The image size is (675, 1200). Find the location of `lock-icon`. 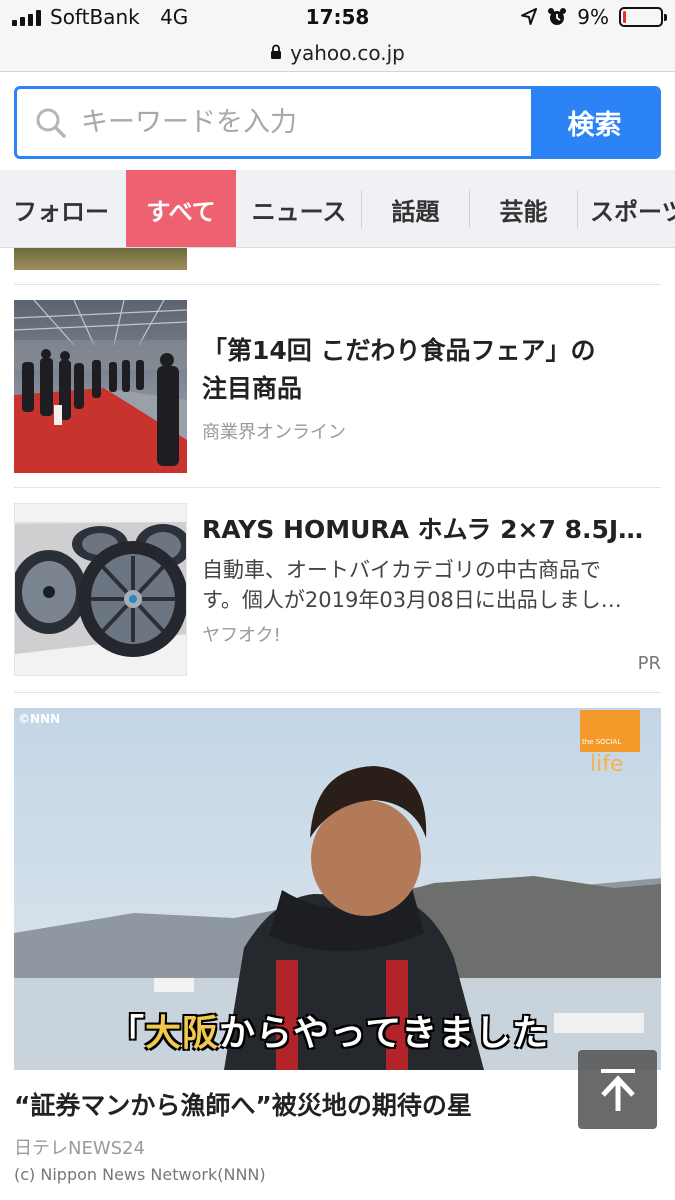

lock-icon is located at coordinates (276, 51).